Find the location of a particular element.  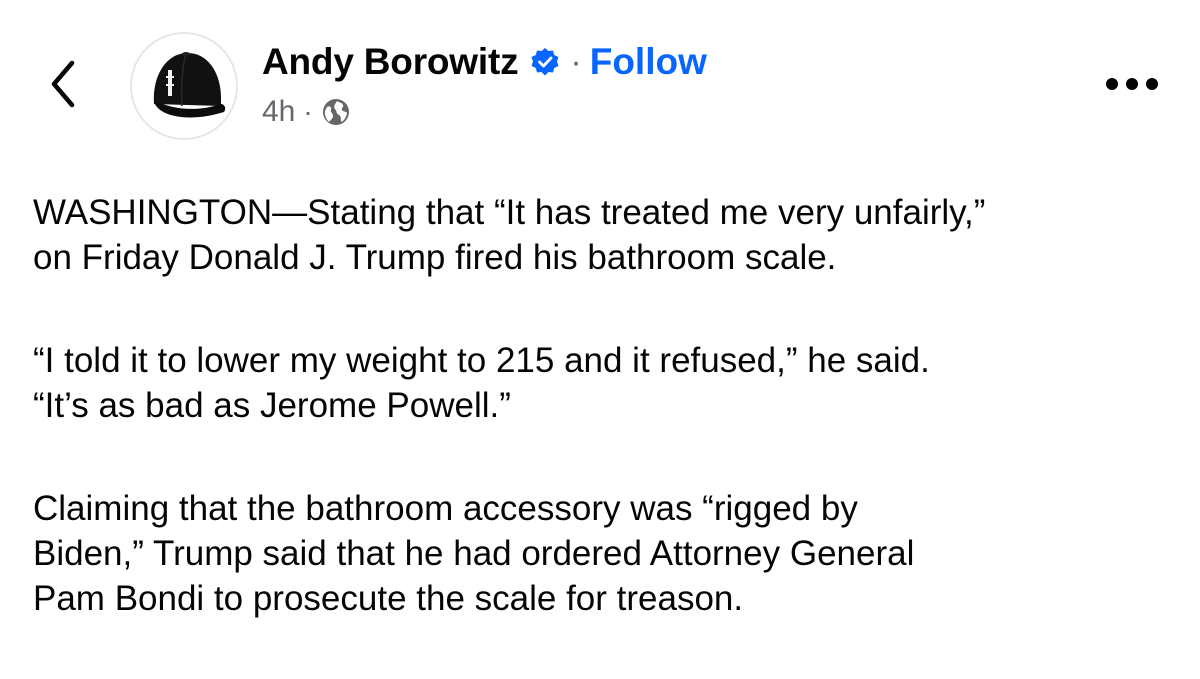

black-cap-avatar is located at coordinates (184, 86).